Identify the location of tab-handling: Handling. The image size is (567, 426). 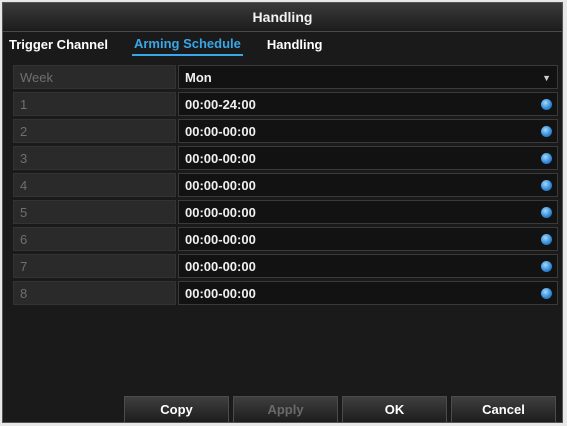
(295, 45).